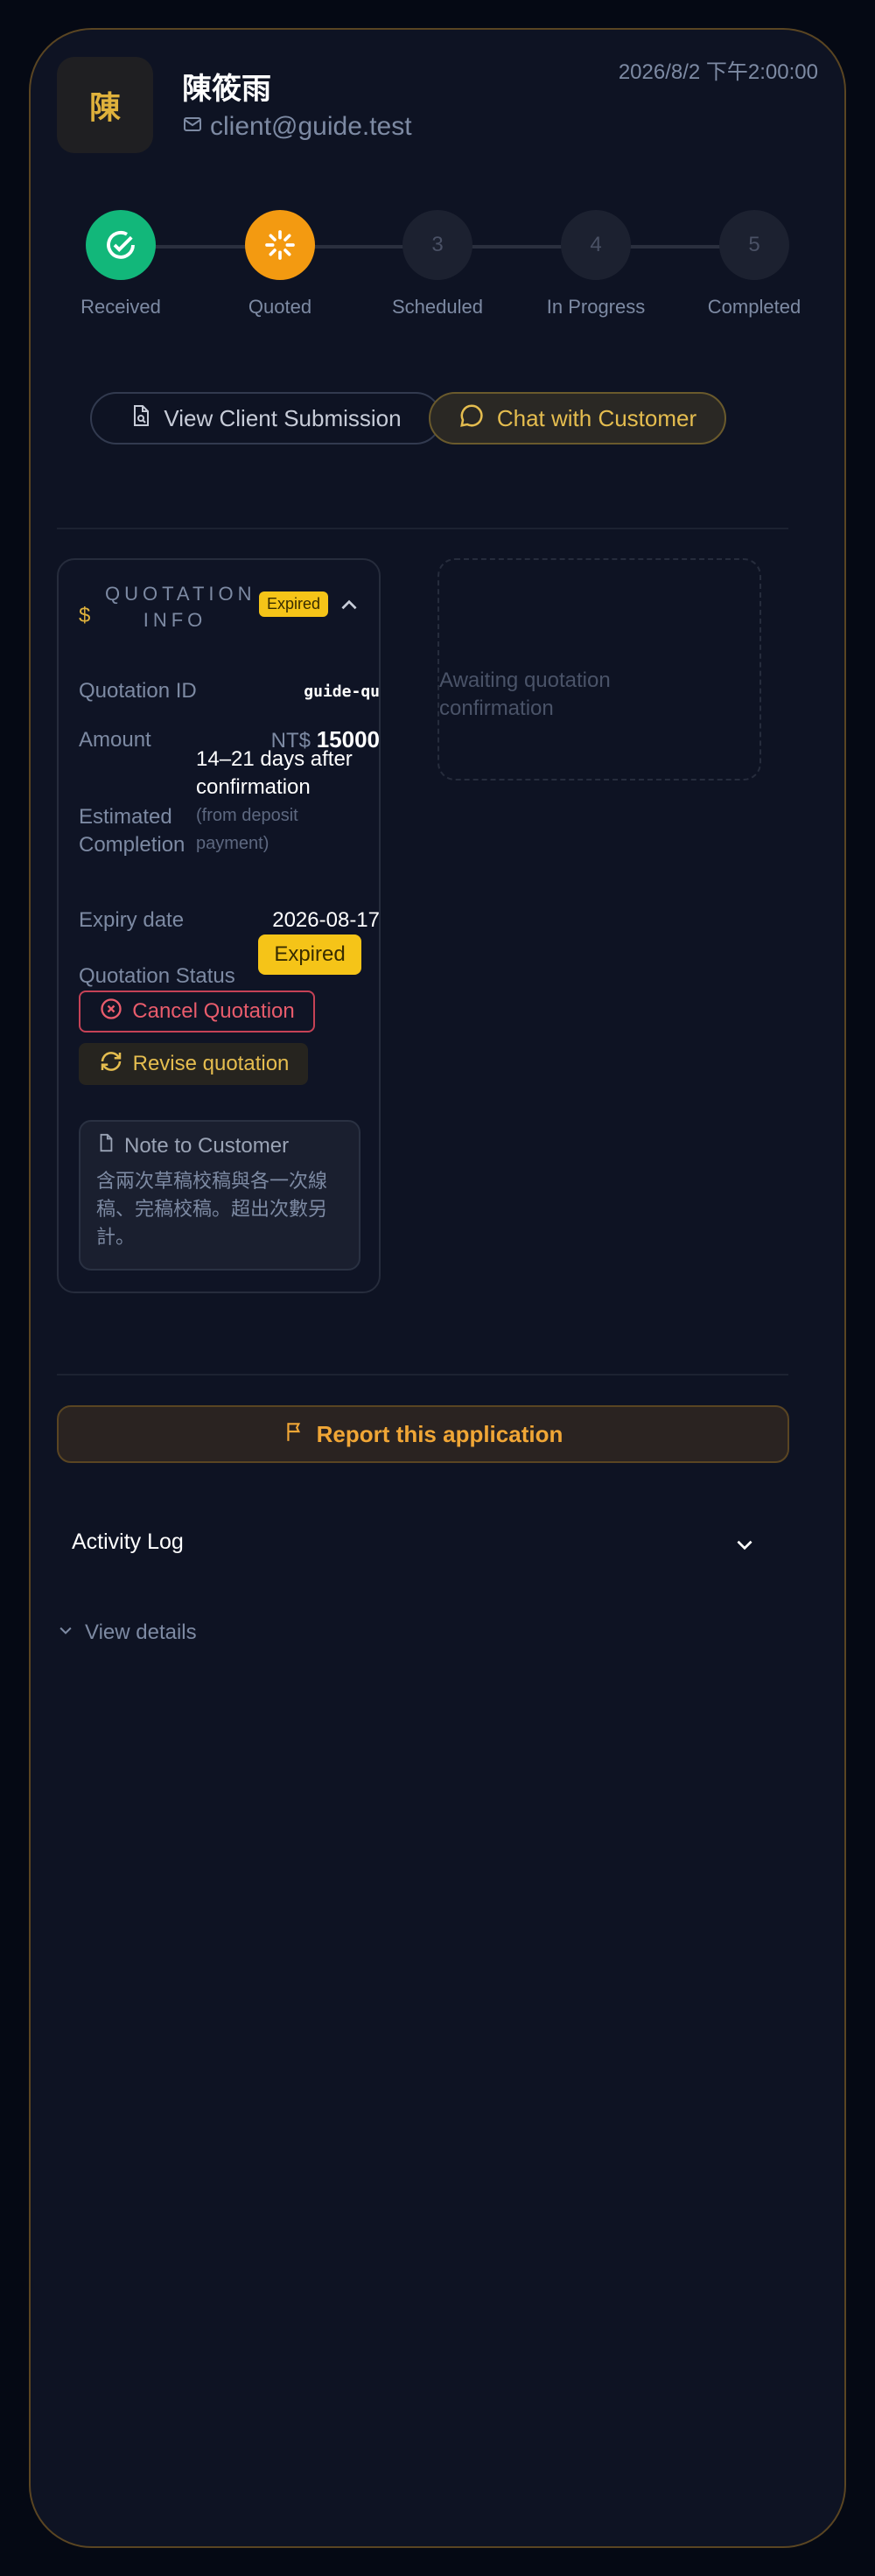 This screenshot has height=2576, width=875. I want to click on estimated-completion-sub: (from deposit payment), so click(247, 829).